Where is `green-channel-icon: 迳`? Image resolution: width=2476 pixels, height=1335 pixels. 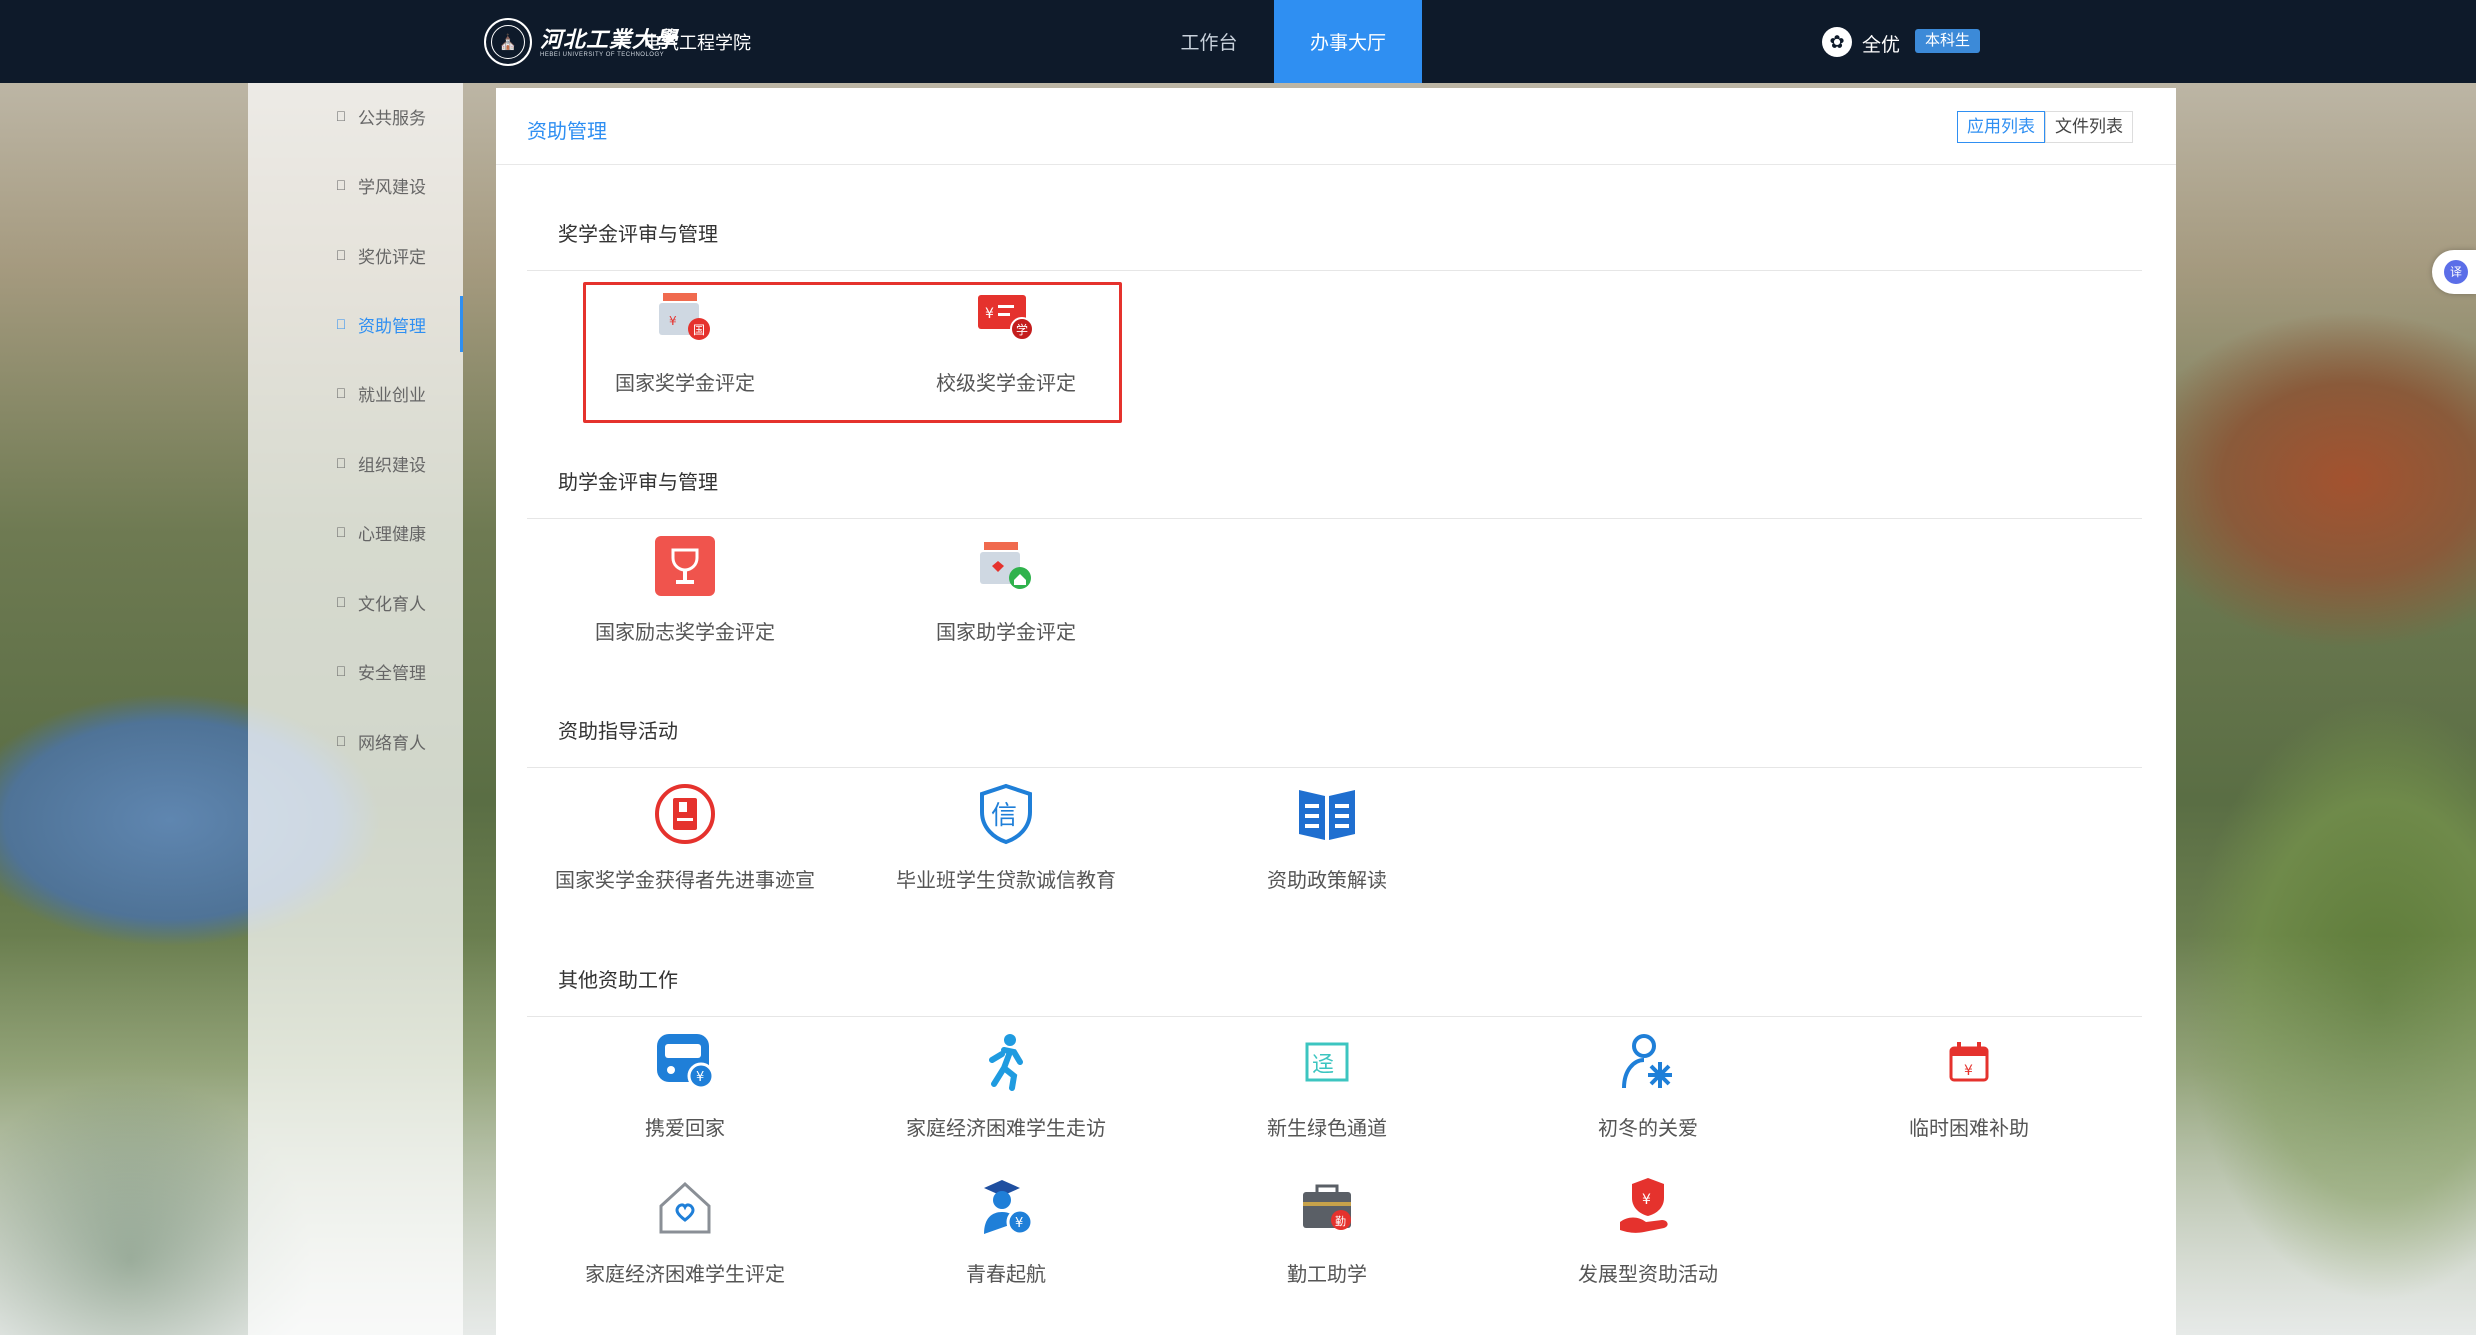 green-channel-icon: 迳 is located at coordinates (1327, 1062).